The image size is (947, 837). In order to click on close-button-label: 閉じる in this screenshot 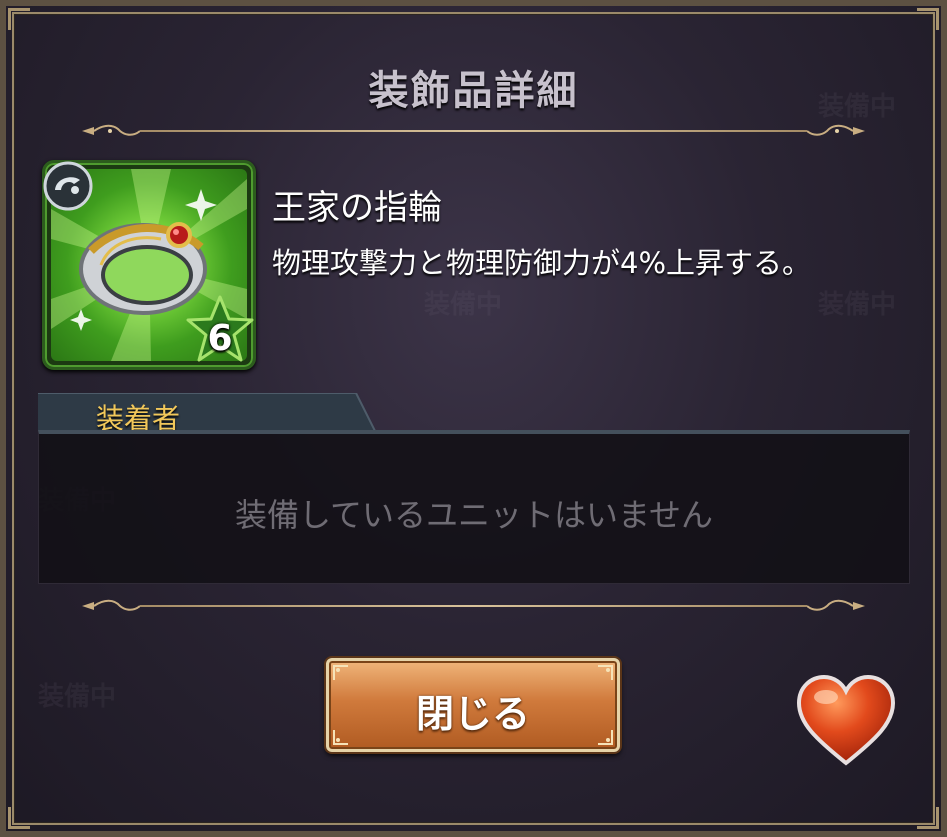, I will do `click(472, 714)`.